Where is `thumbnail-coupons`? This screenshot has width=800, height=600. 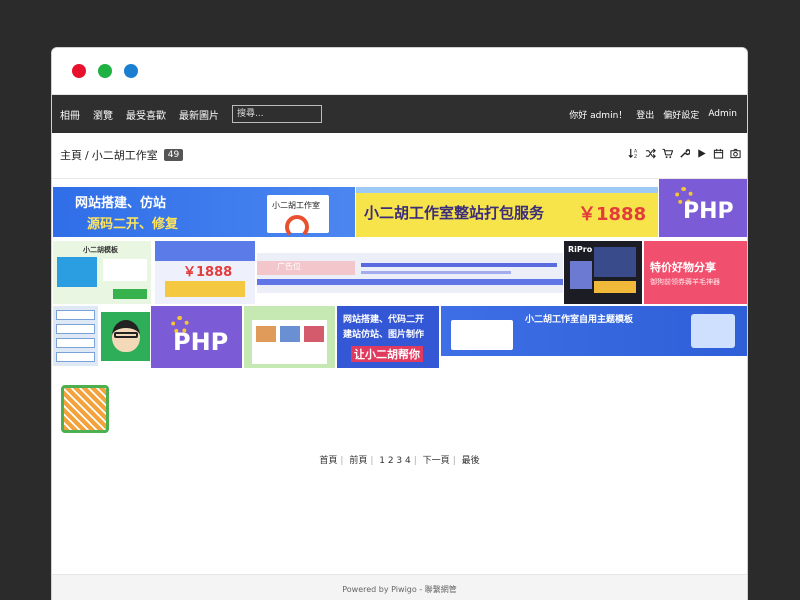 thumbnail-coupons is located at coordinates (75, 336).